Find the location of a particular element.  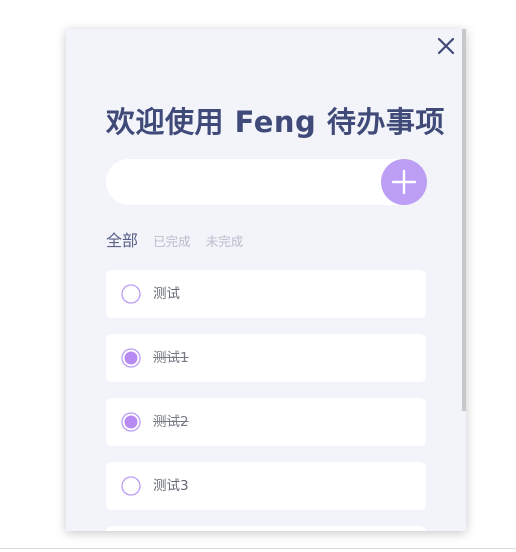

new-todo-input is located at coordinates (251, 183).